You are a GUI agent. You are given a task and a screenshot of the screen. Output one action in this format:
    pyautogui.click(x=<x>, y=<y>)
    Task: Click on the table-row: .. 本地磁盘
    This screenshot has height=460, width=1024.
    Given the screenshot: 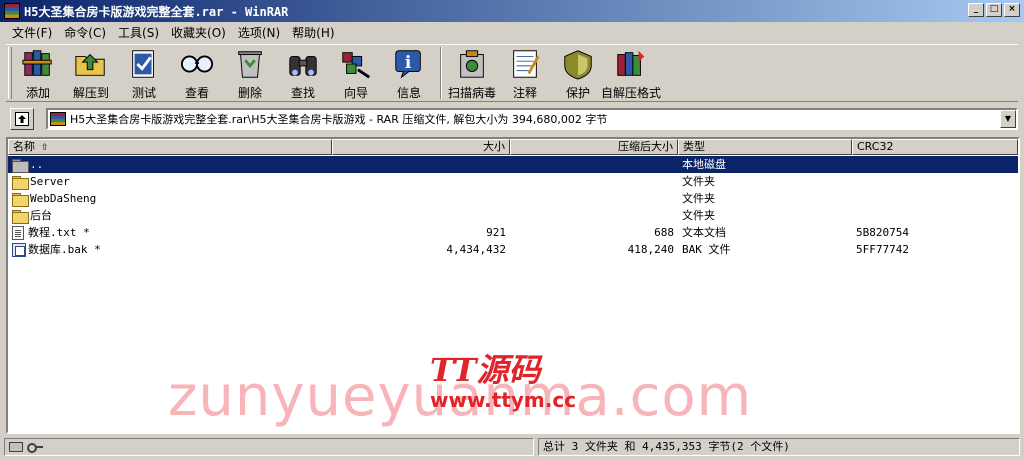 What is the action you would take?
    pyautogui.click(x=513, y=164)
    